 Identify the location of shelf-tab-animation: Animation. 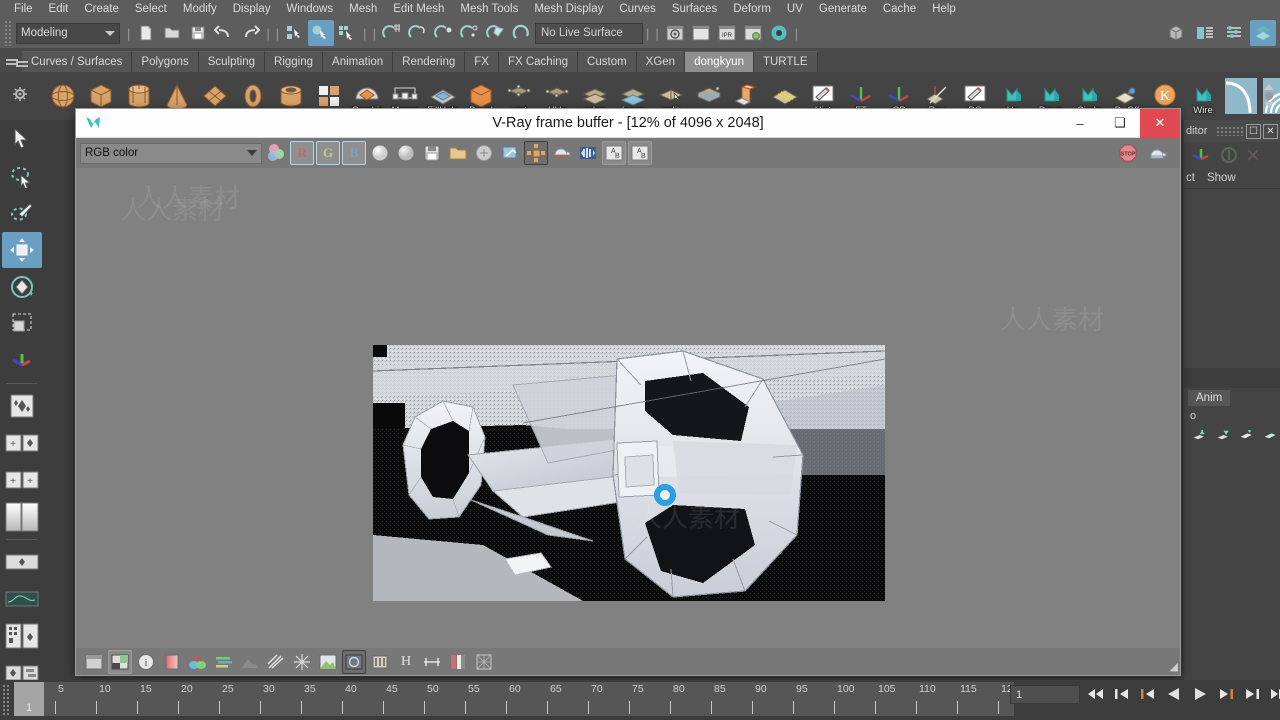
(358, 61).